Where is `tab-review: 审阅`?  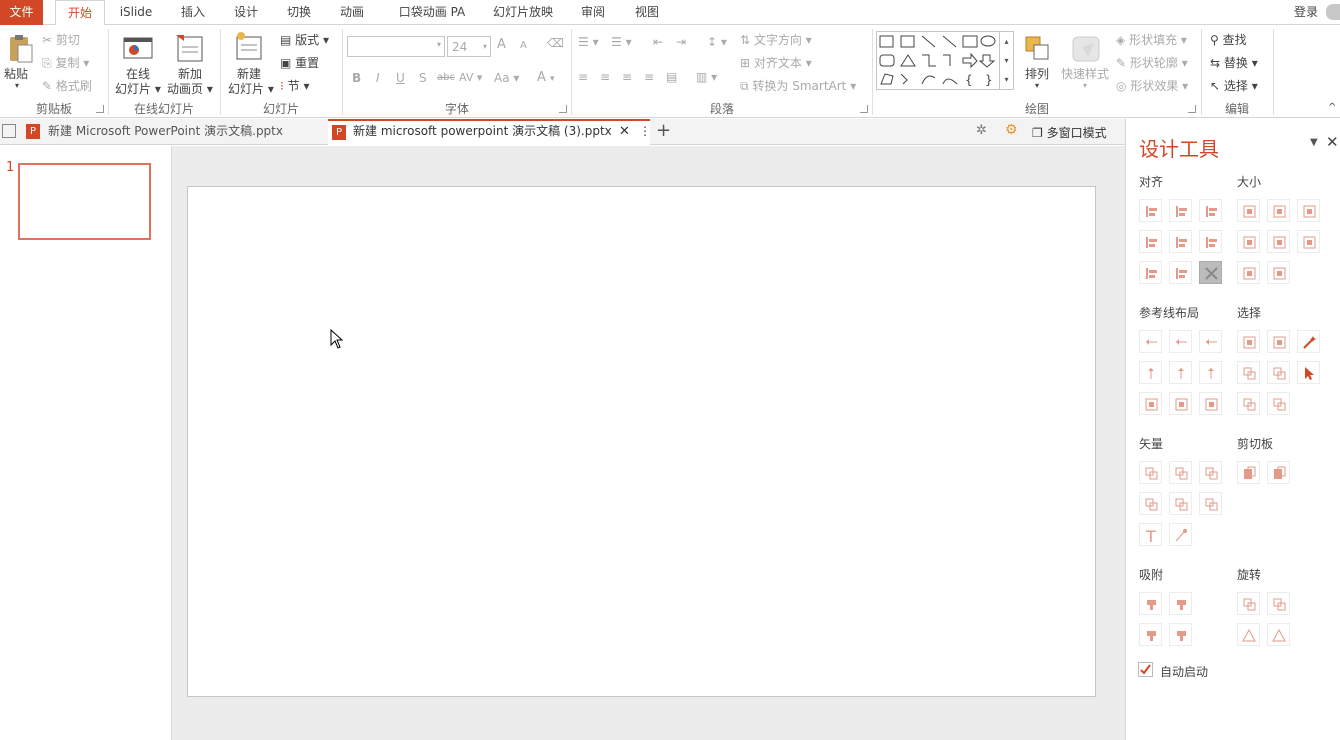
tab-review: 审阅 is located at coordinates (593, 12).